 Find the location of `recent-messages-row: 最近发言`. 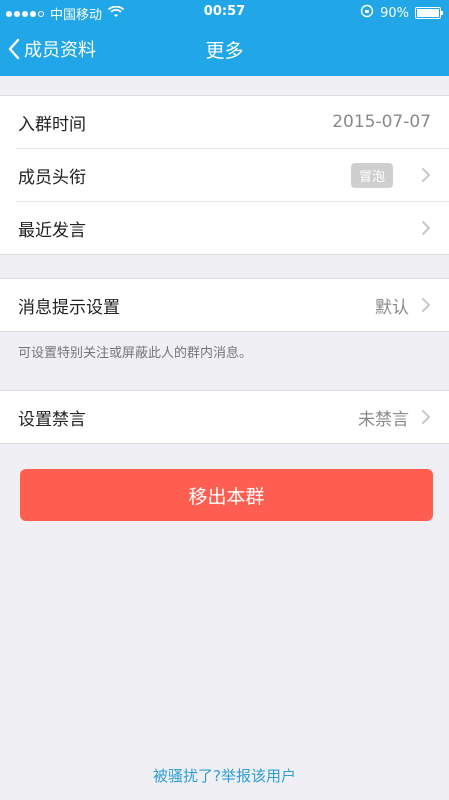

recent-messages-row: 最近发言 is located at coordinates (232, 227).